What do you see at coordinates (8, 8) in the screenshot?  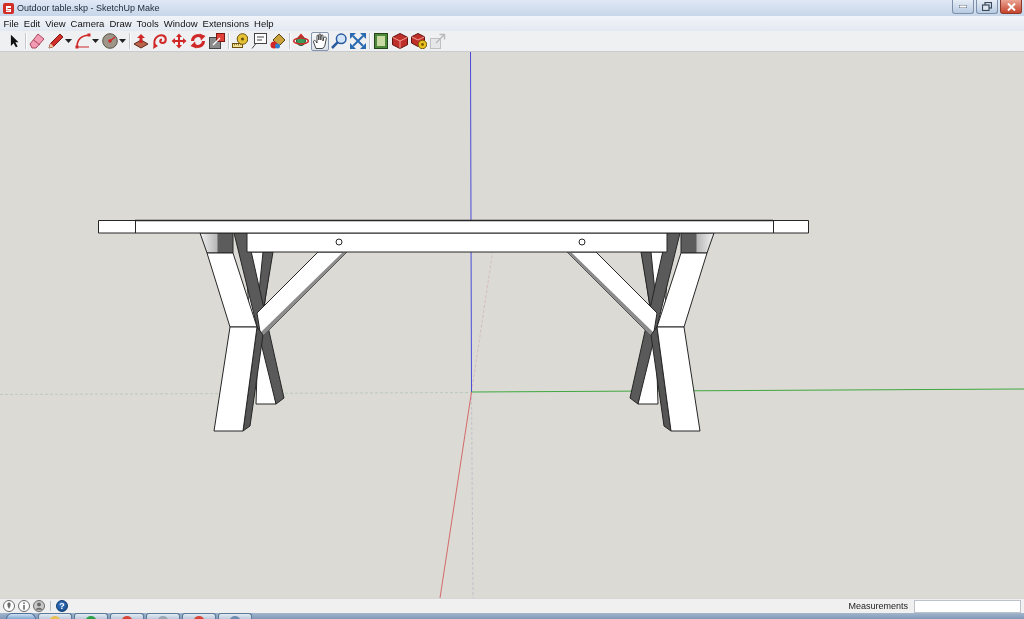 I see `logo-icon` at bounding box center [8, 8].